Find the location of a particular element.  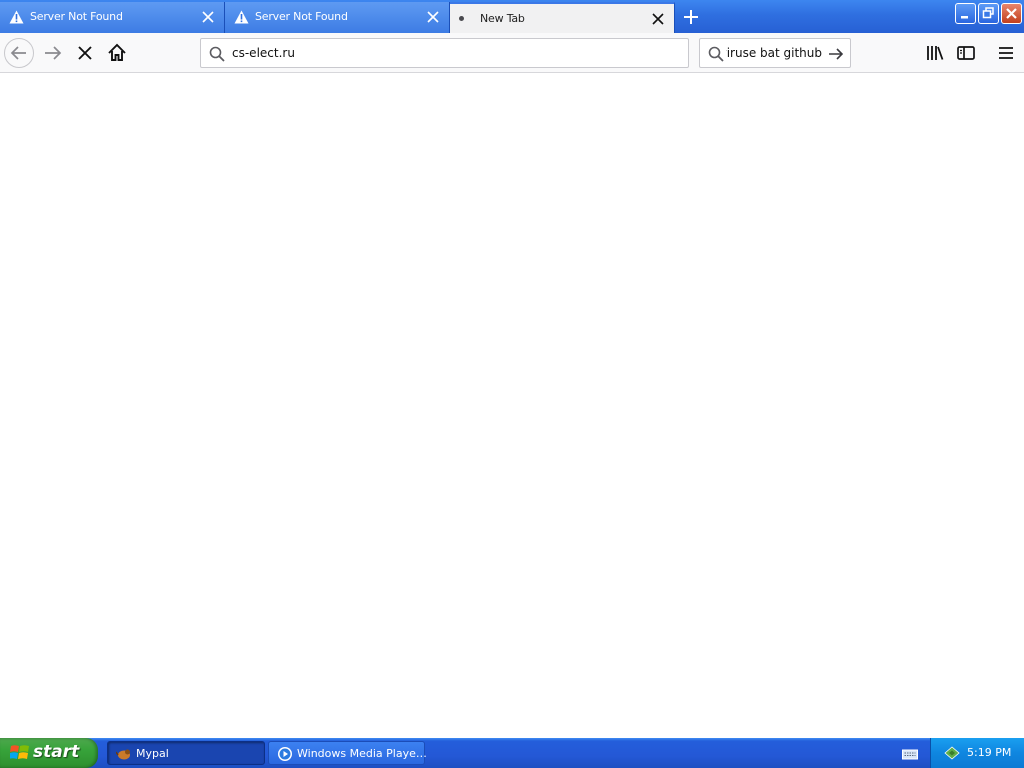

tab-server-not-found-2: Server Not Found is located at coordinates (337, 17).